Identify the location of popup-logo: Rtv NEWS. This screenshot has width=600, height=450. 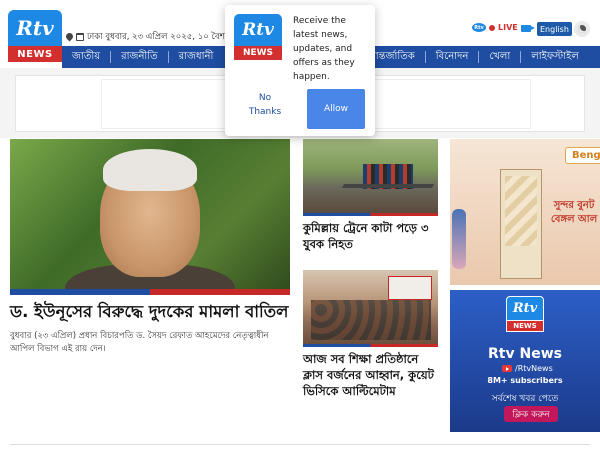
(258, 38).